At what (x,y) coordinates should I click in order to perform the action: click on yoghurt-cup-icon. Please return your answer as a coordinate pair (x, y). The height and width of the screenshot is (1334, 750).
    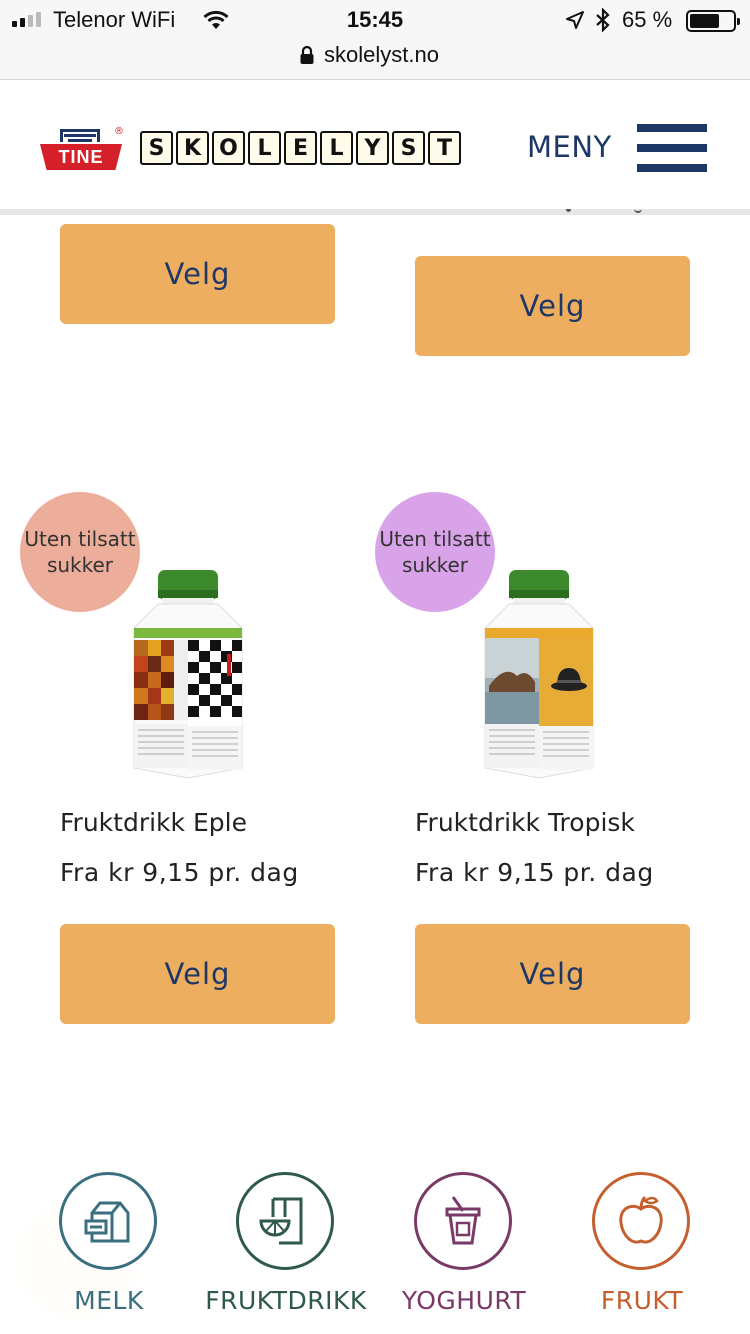
    Looking at the image, I should click on (463, 1221).